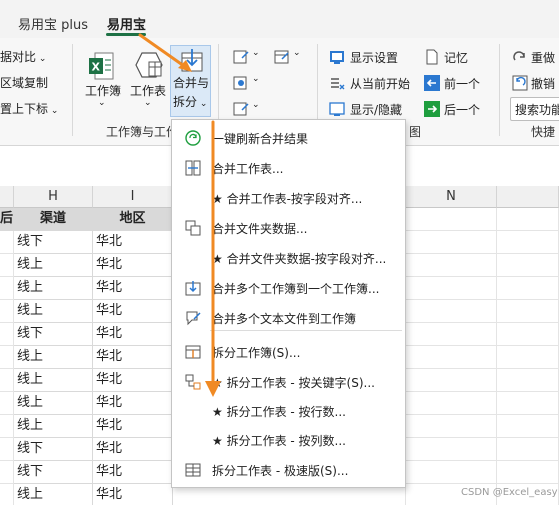  What do you see at coordinates (213, 389) in the screenshot?
I see `annotation-arrowhead` at bounding box center [213, 389].